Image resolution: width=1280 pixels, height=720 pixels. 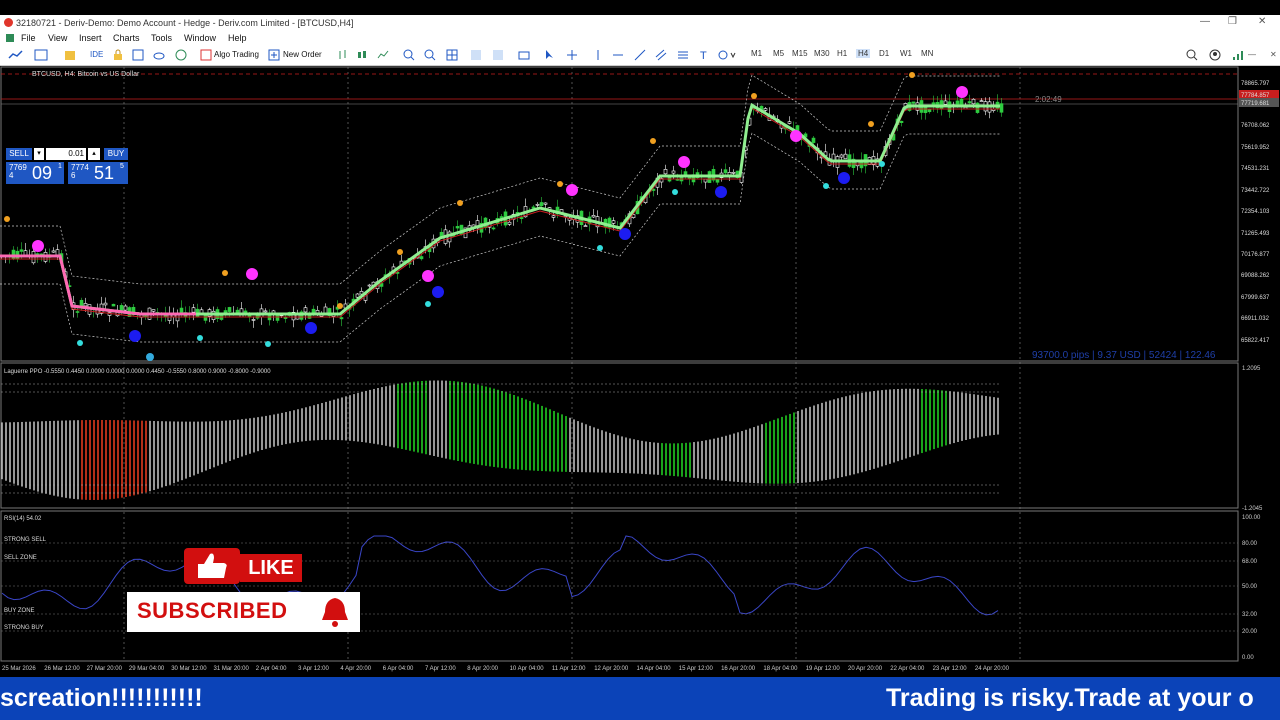 I want to click on time-label: 23 Apr 12:00, so click(x=950, y=669).